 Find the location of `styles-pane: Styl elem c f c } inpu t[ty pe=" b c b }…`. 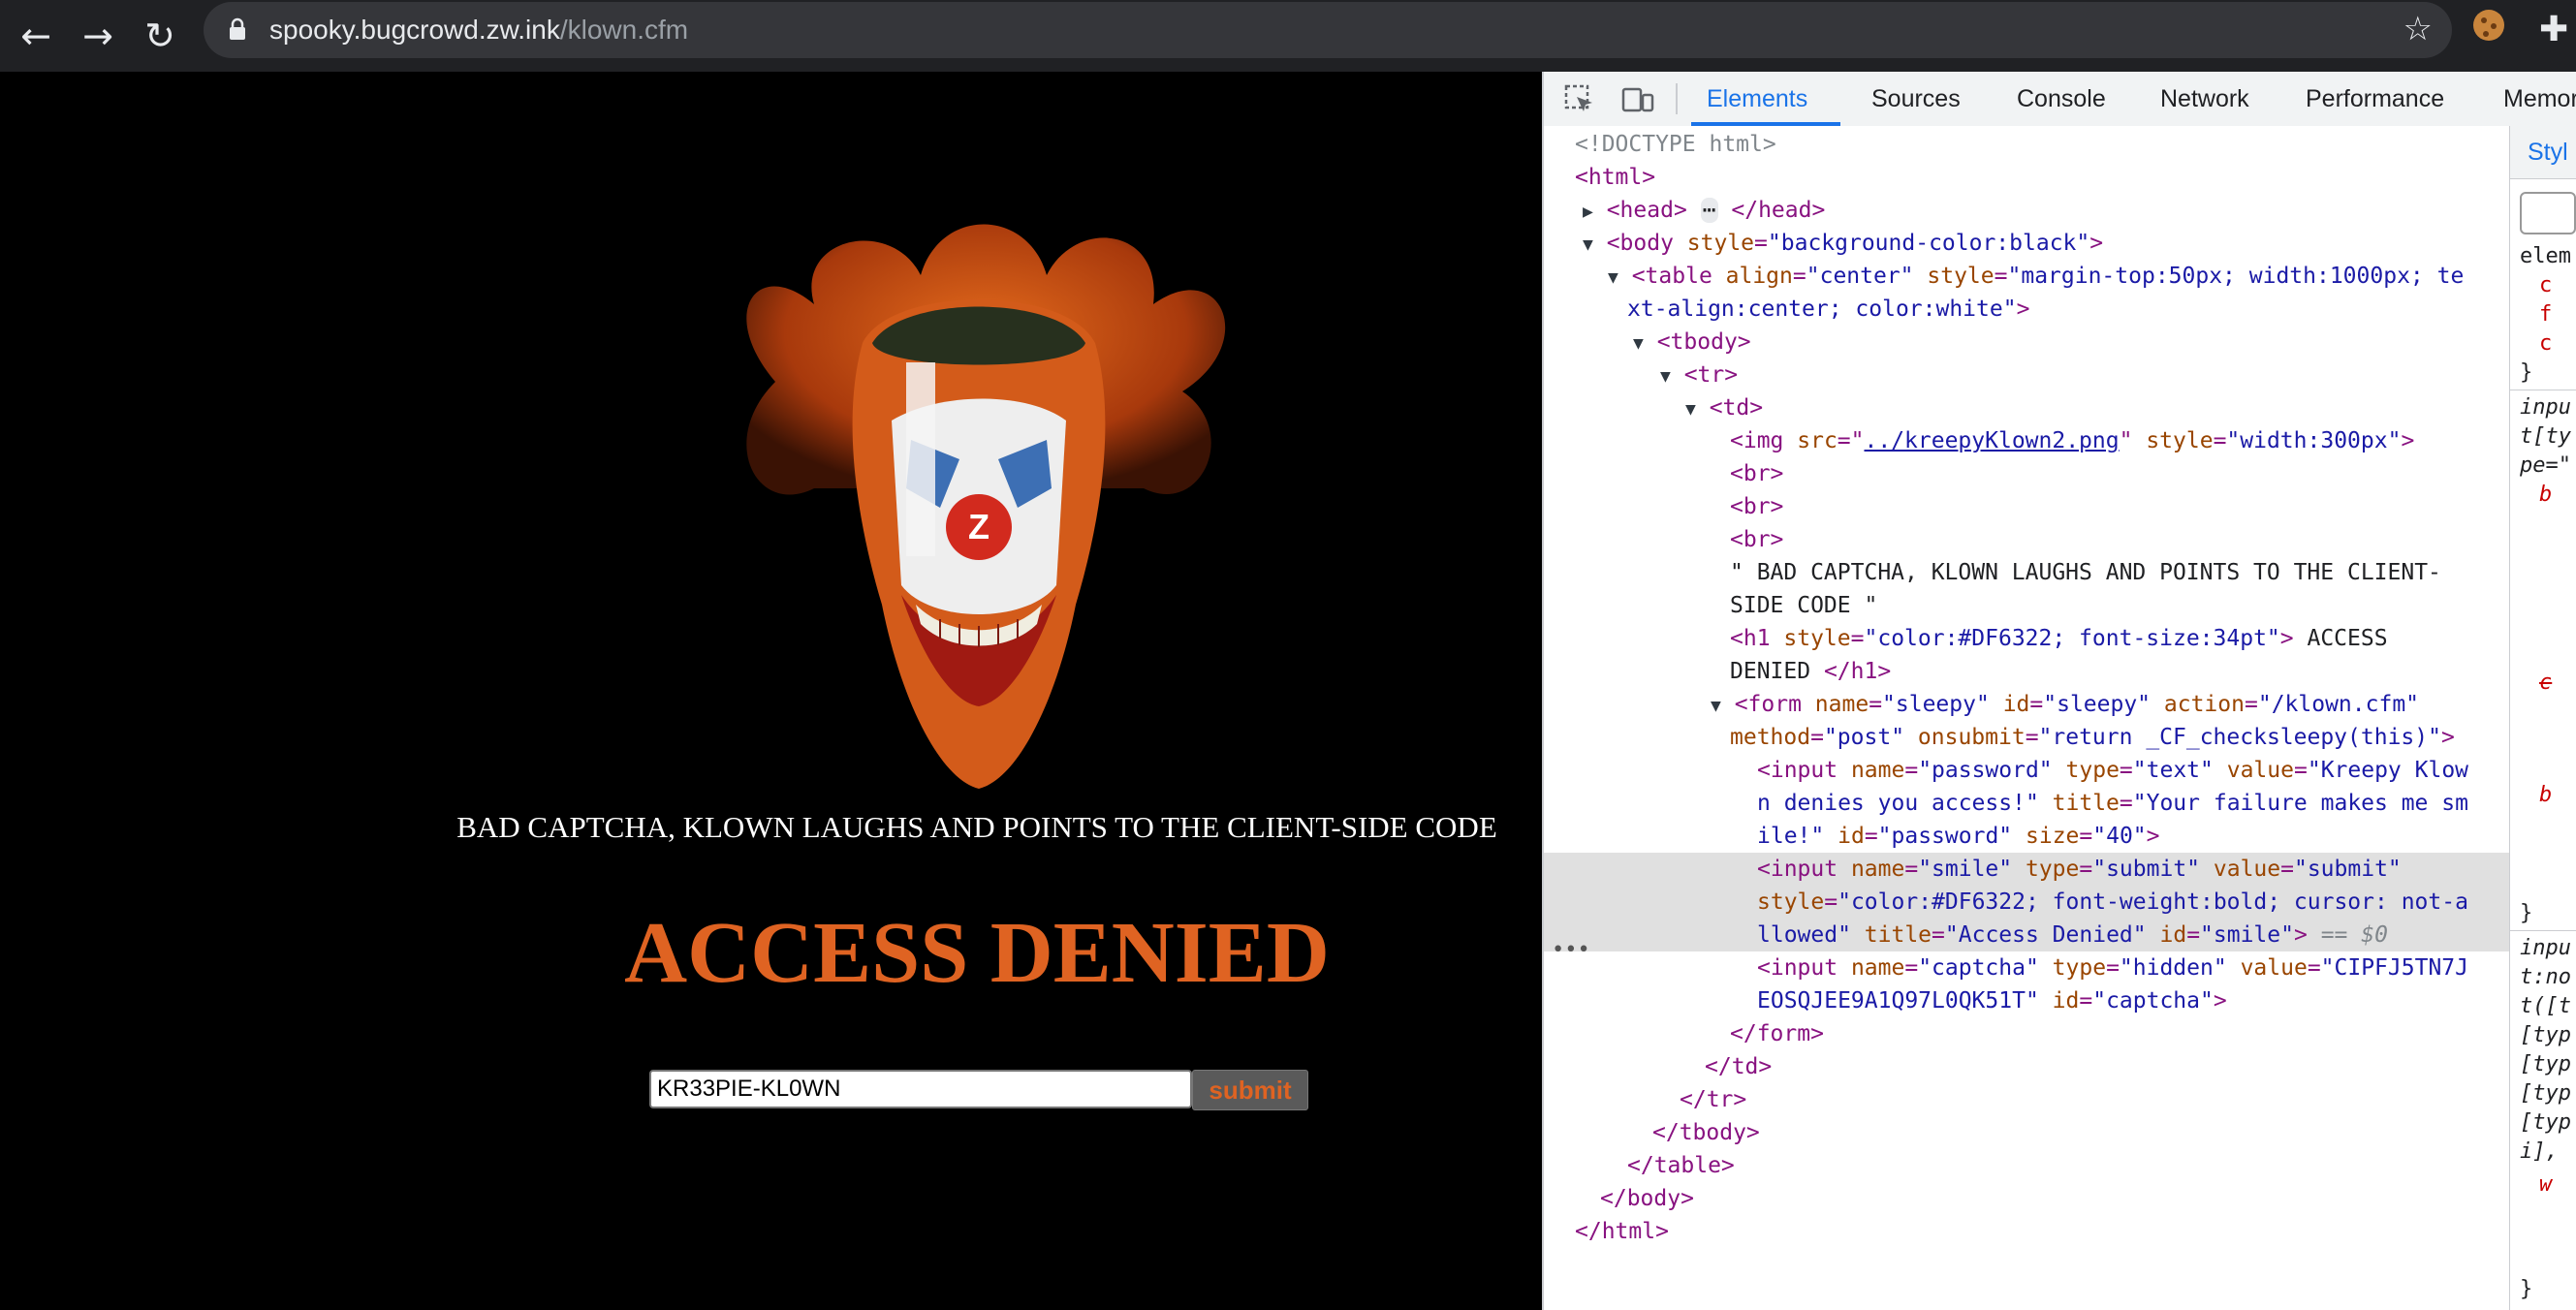

styles-pane: Styl elem c f c } inpu t[ty pe=" b c b }… is located at coordinates (2542, 718).